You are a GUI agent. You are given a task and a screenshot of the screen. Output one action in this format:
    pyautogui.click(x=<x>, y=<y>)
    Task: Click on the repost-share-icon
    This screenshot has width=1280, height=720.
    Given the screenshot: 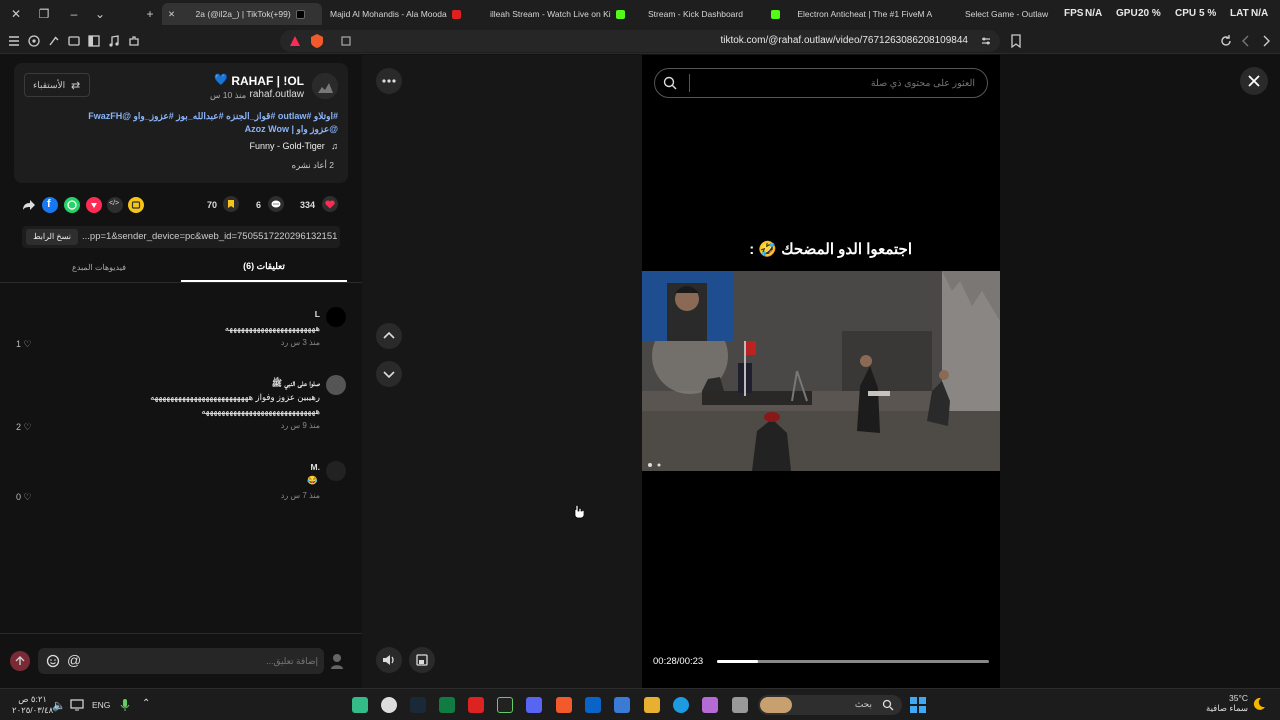 What is the action you would take?
    pyautogui.click(x=94, y=205)
    